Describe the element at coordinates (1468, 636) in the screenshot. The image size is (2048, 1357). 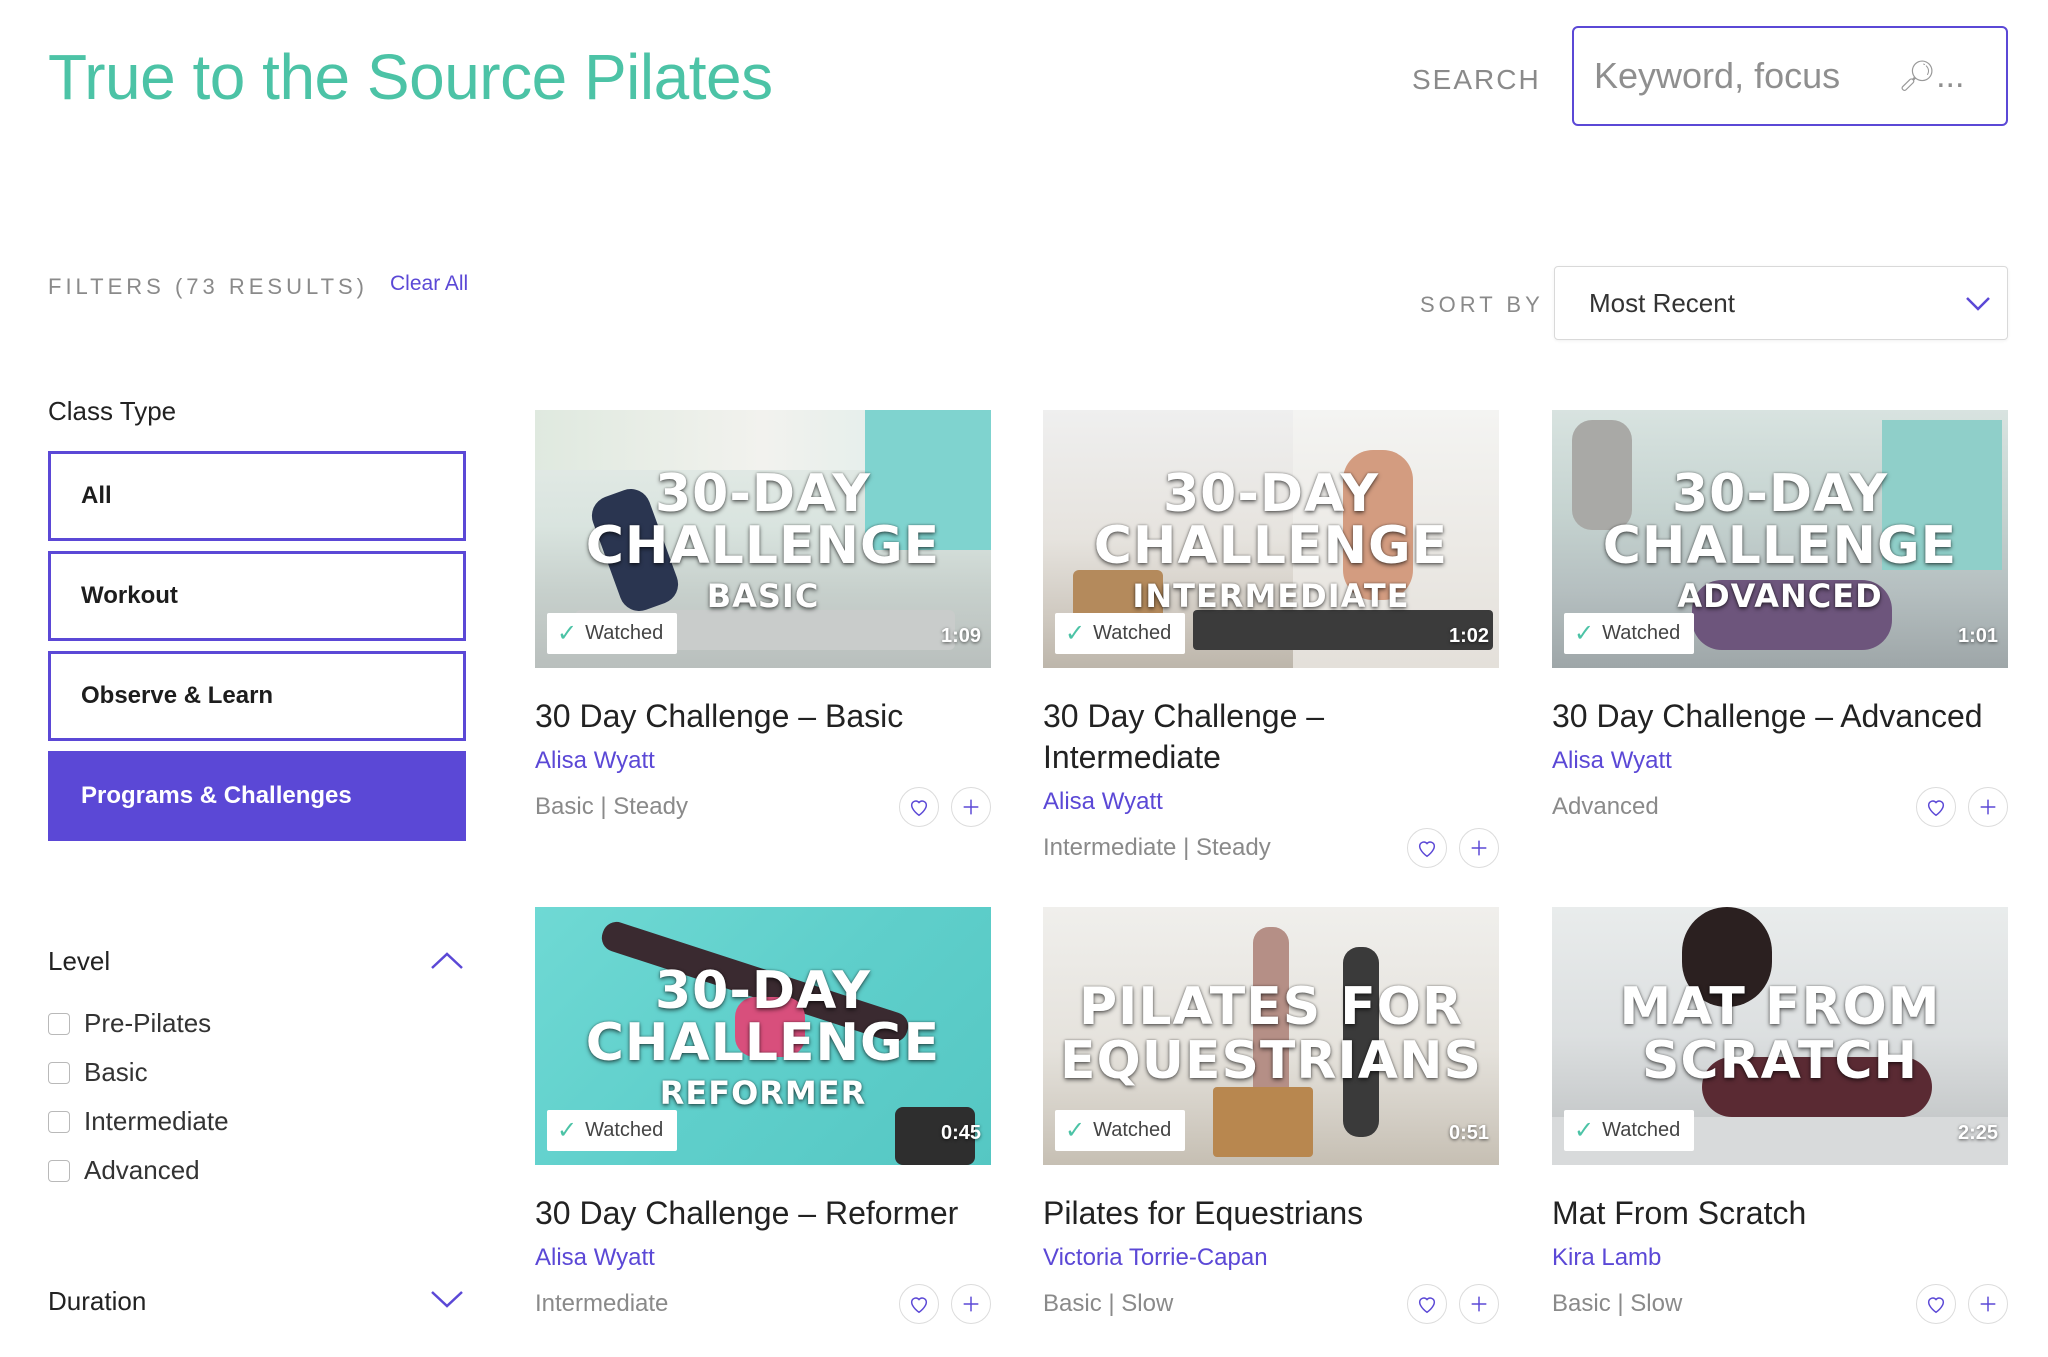
I see `duration-badge: 1:02` at that location.